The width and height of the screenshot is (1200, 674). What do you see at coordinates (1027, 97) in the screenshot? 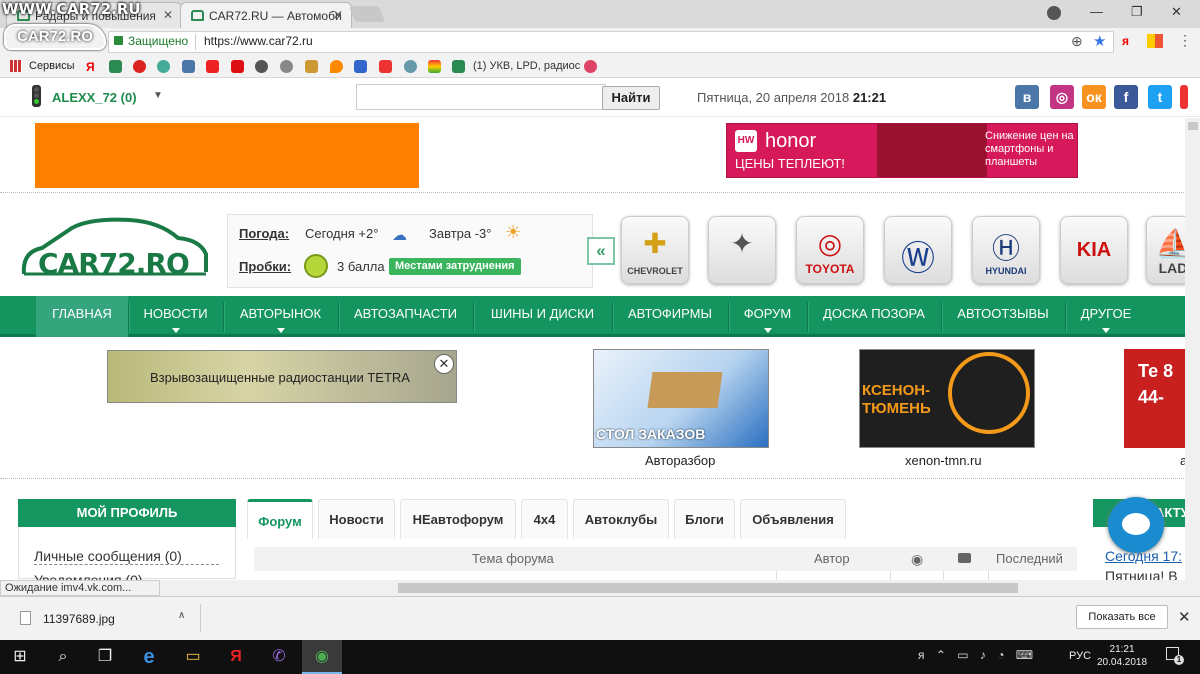
I see `vk-icon: в` at bounding box center [1027, 97].